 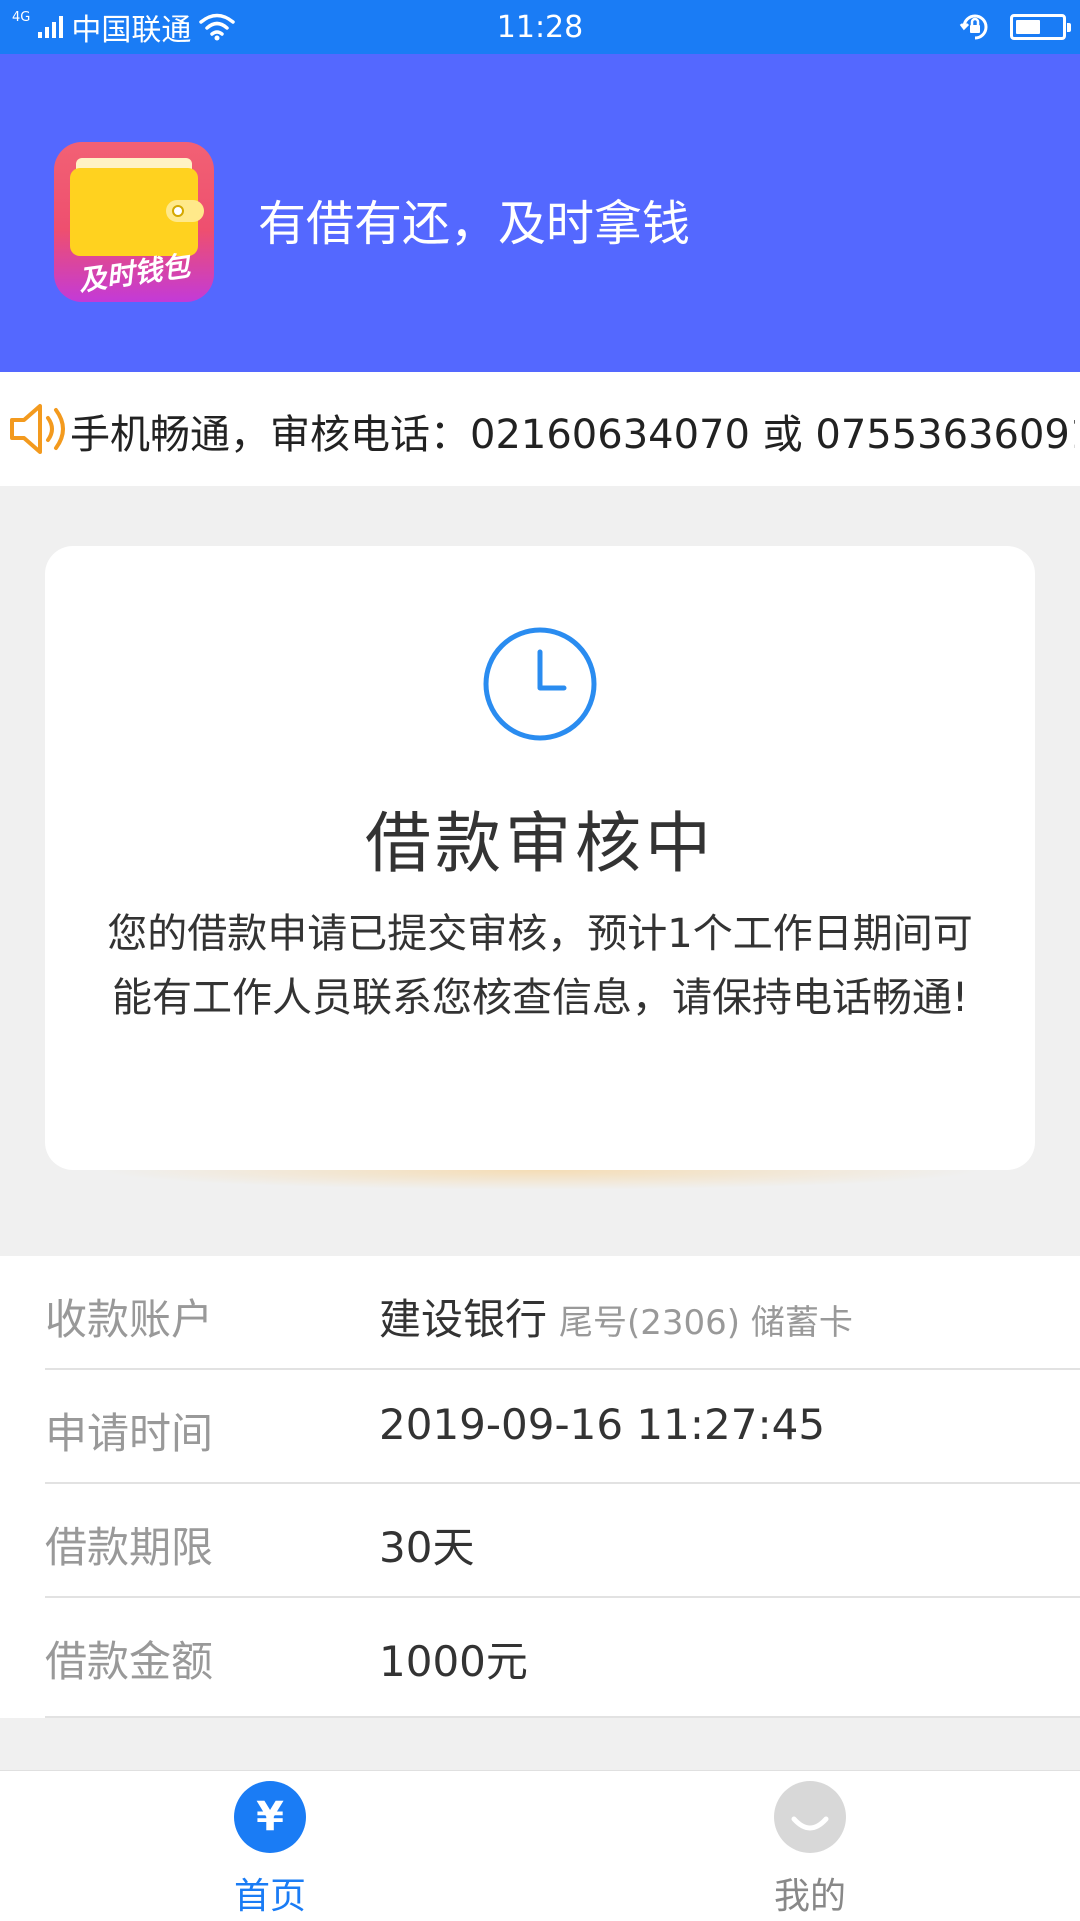 What do you see at coordinates (137, 212) in the screenshot?
I see `wallet-icon` at bounding box center [137, 212].